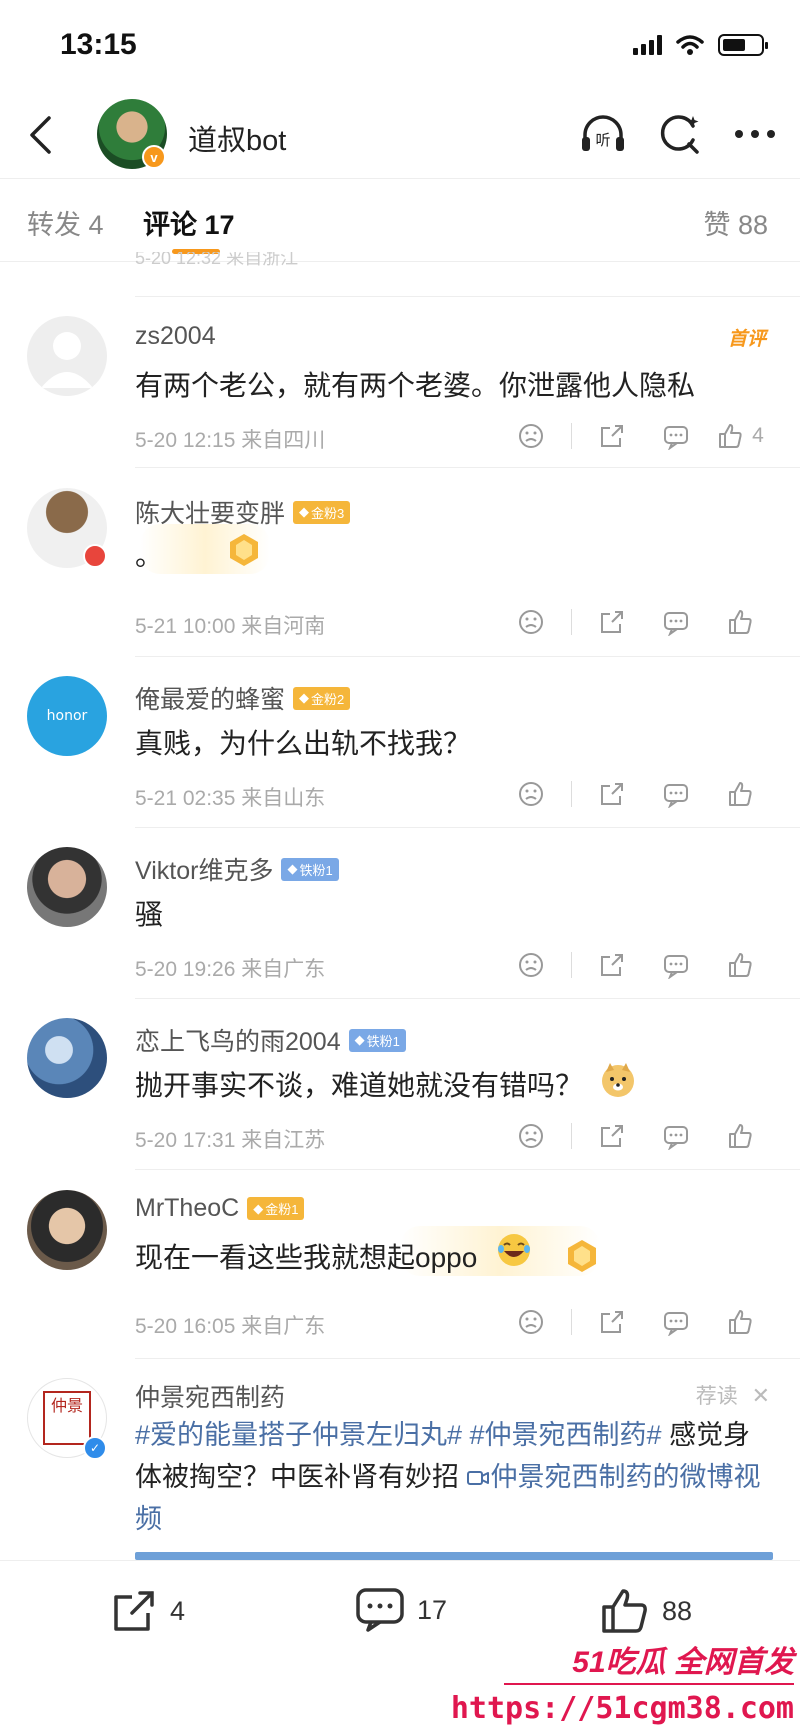 The width and height of the screenshot is (800, 1733). I want to click on author-name: 道叔bot, so click(237, 138).